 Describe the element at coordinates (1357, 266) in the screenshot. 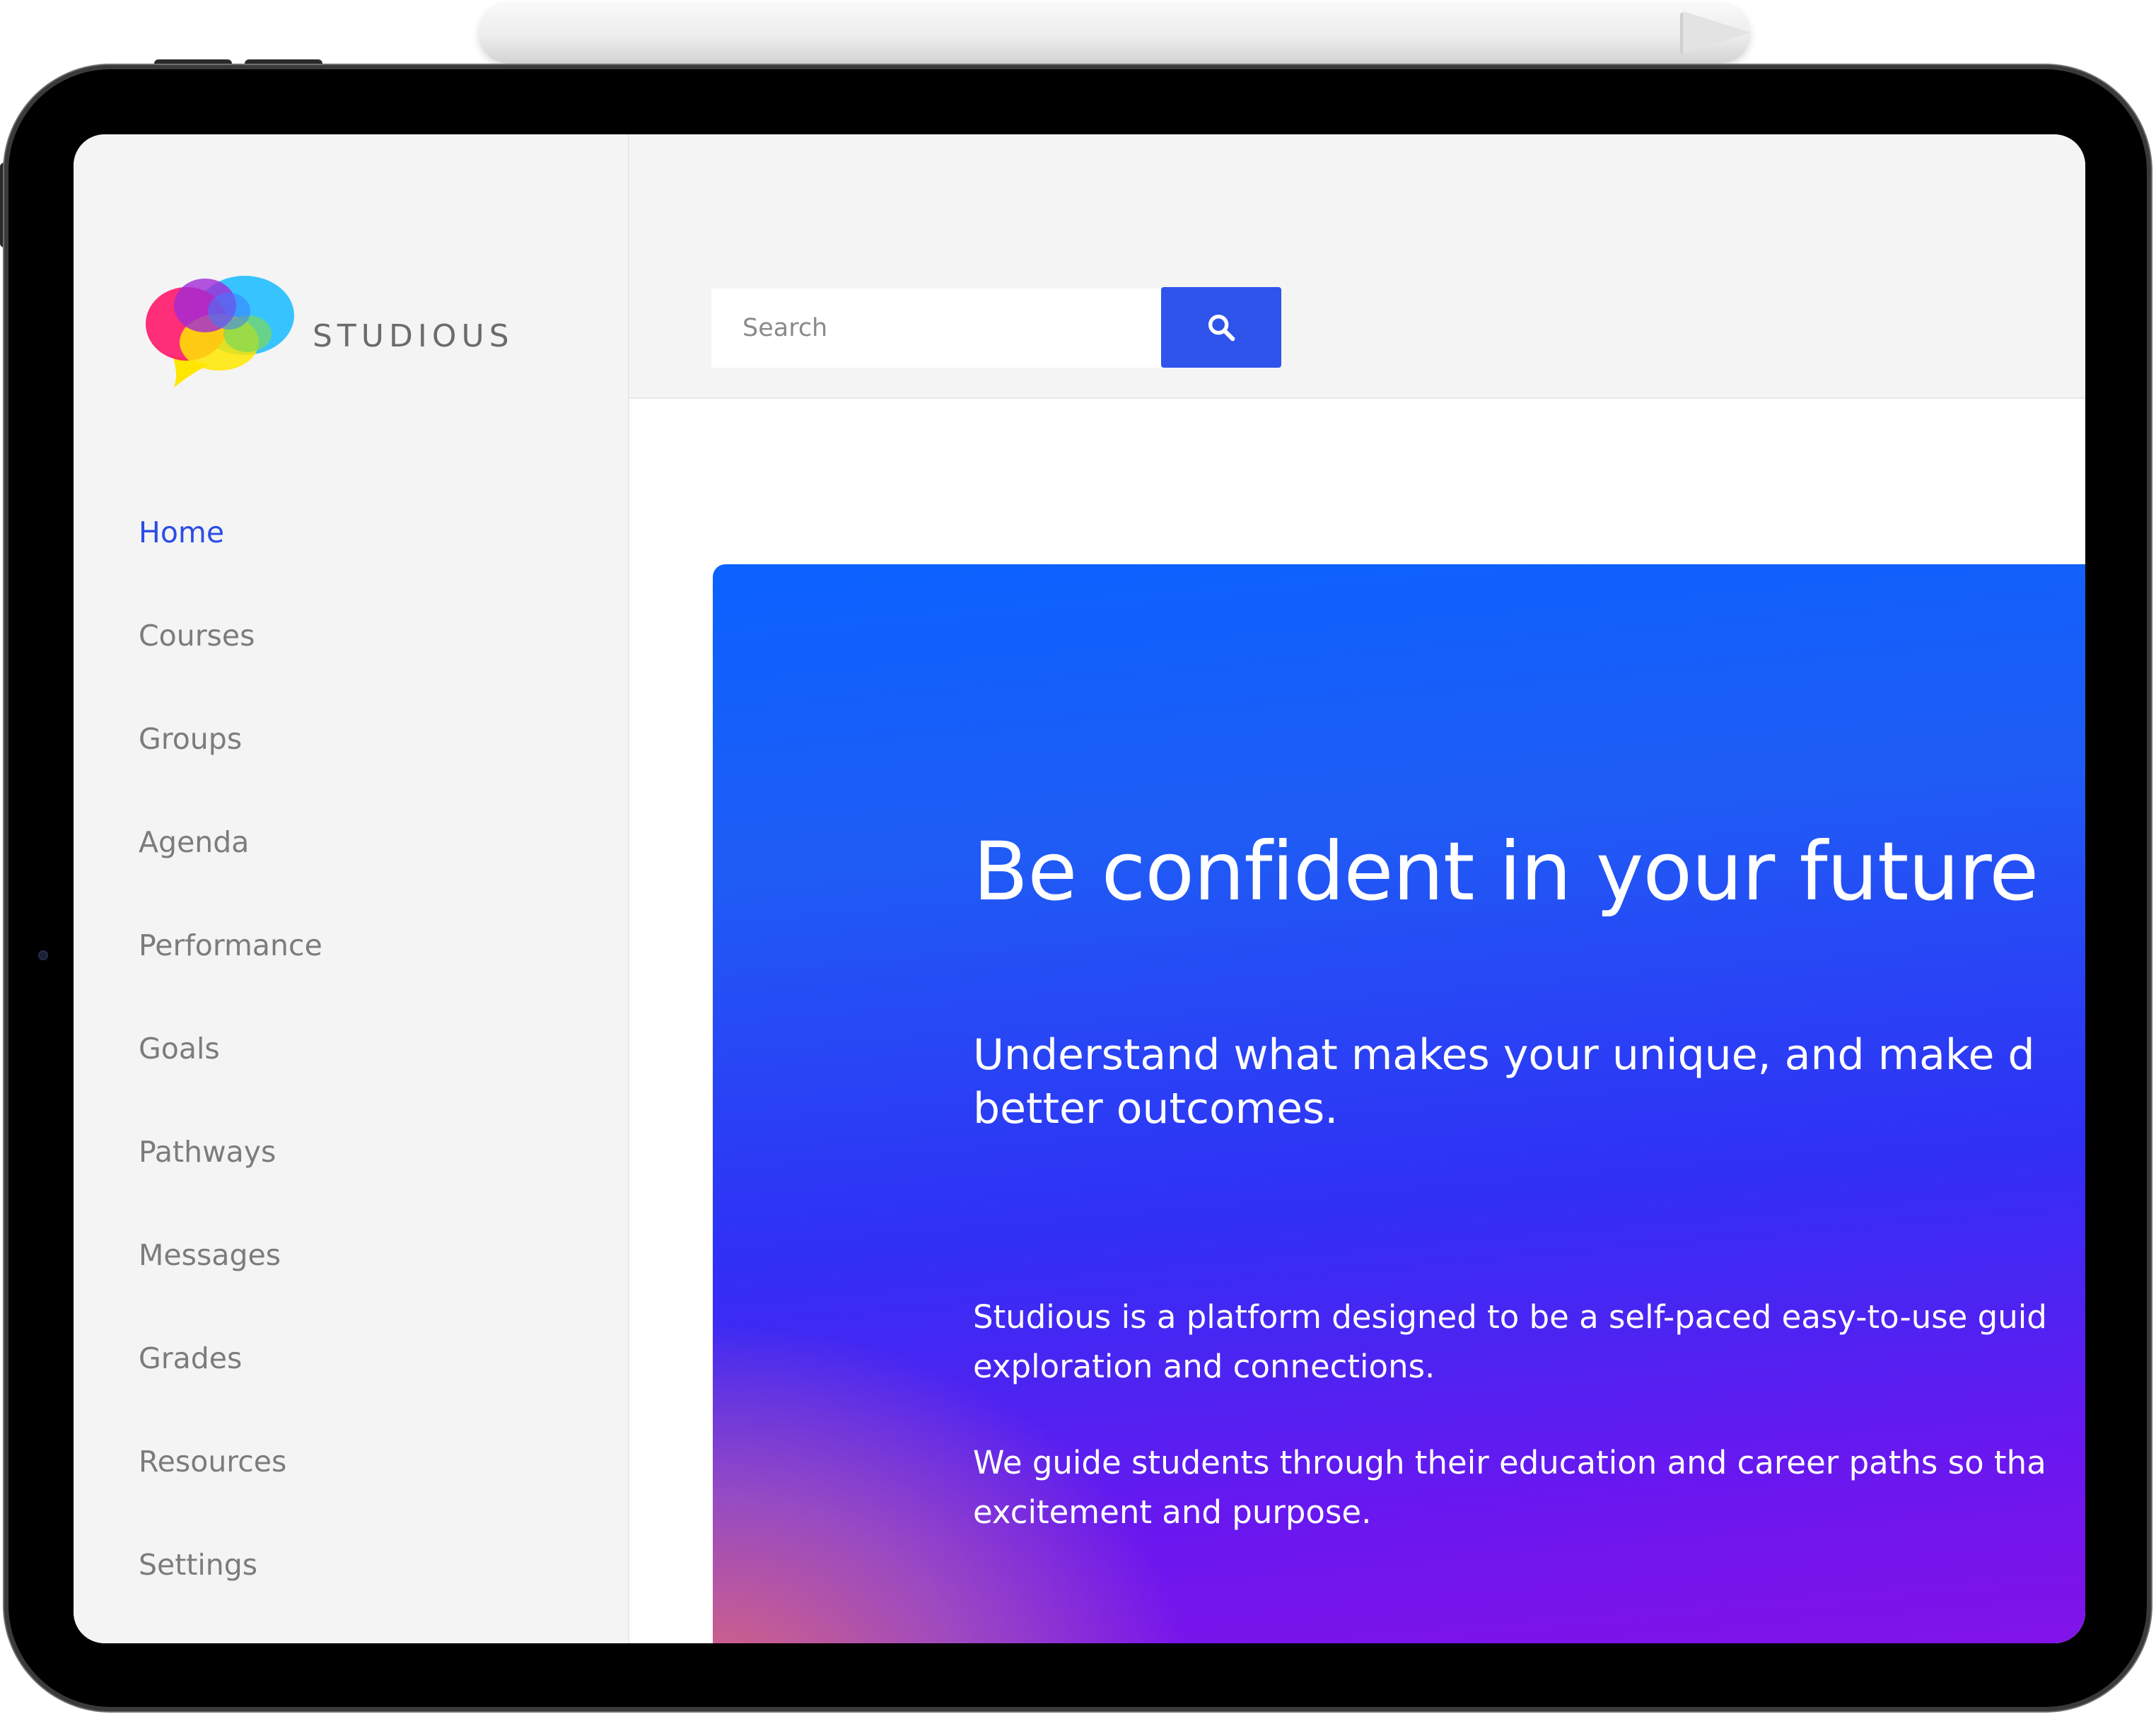

I see `top-bar` at that location.